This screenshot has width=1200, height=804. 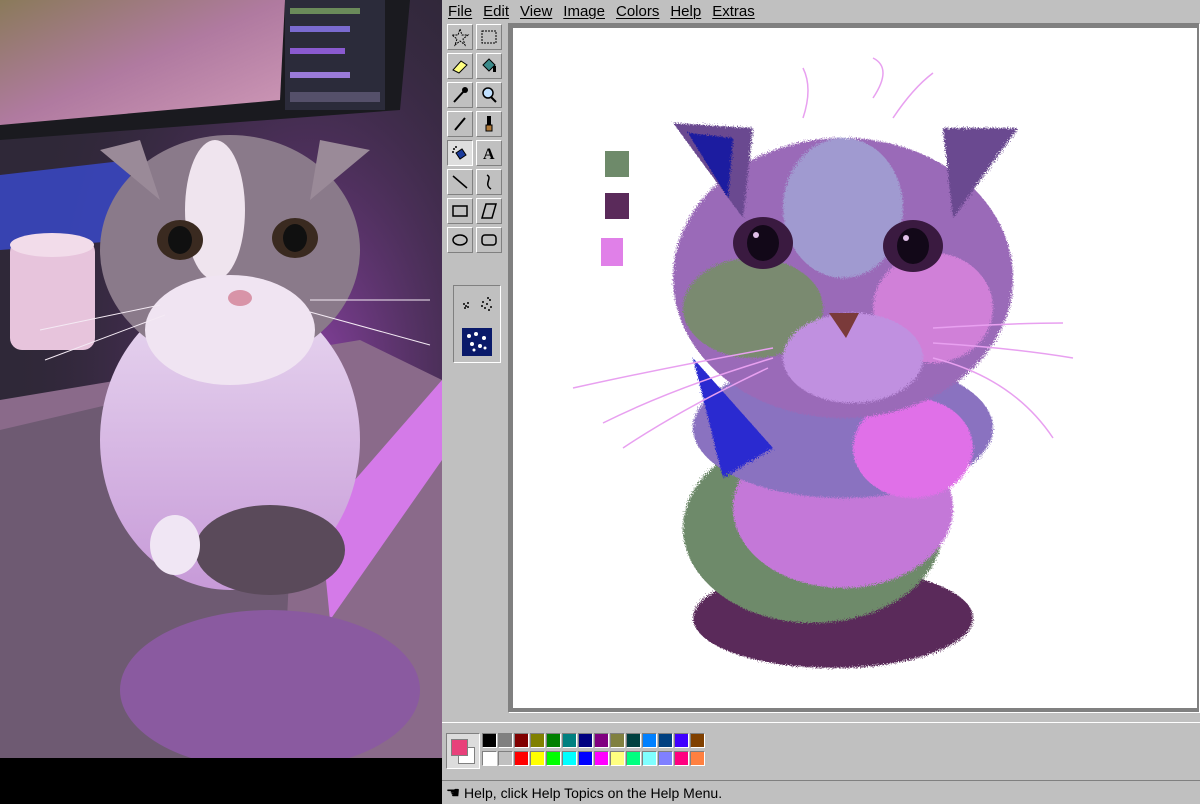 I want to click on polygon-tool, so click(x=489, y=211).